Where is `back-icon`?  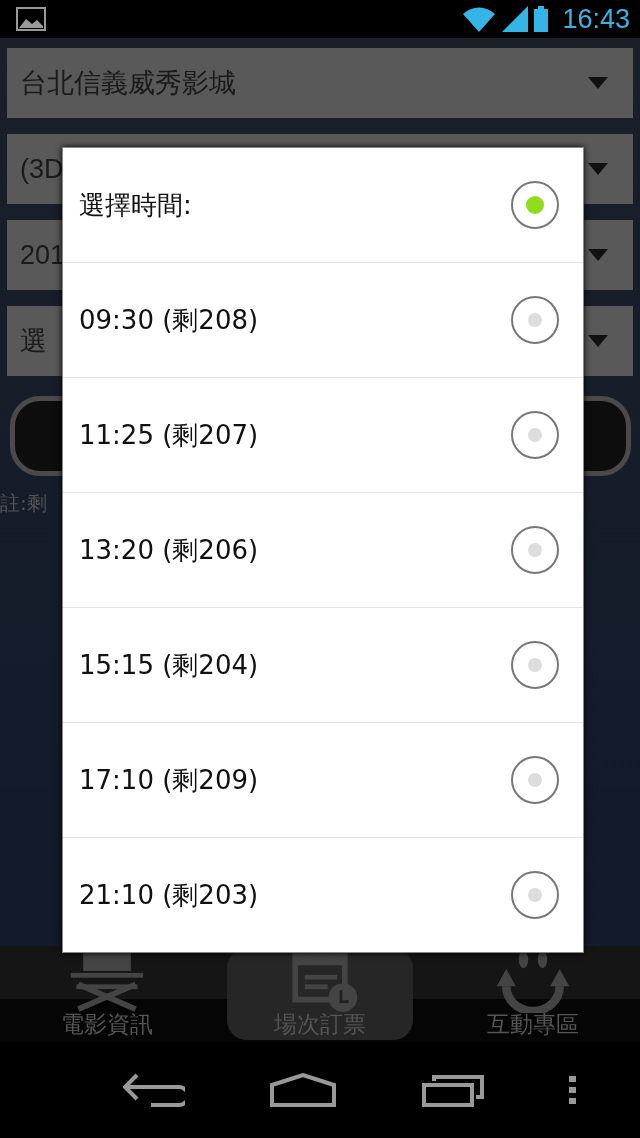 back-icon is located at coordinates (153, 1090).